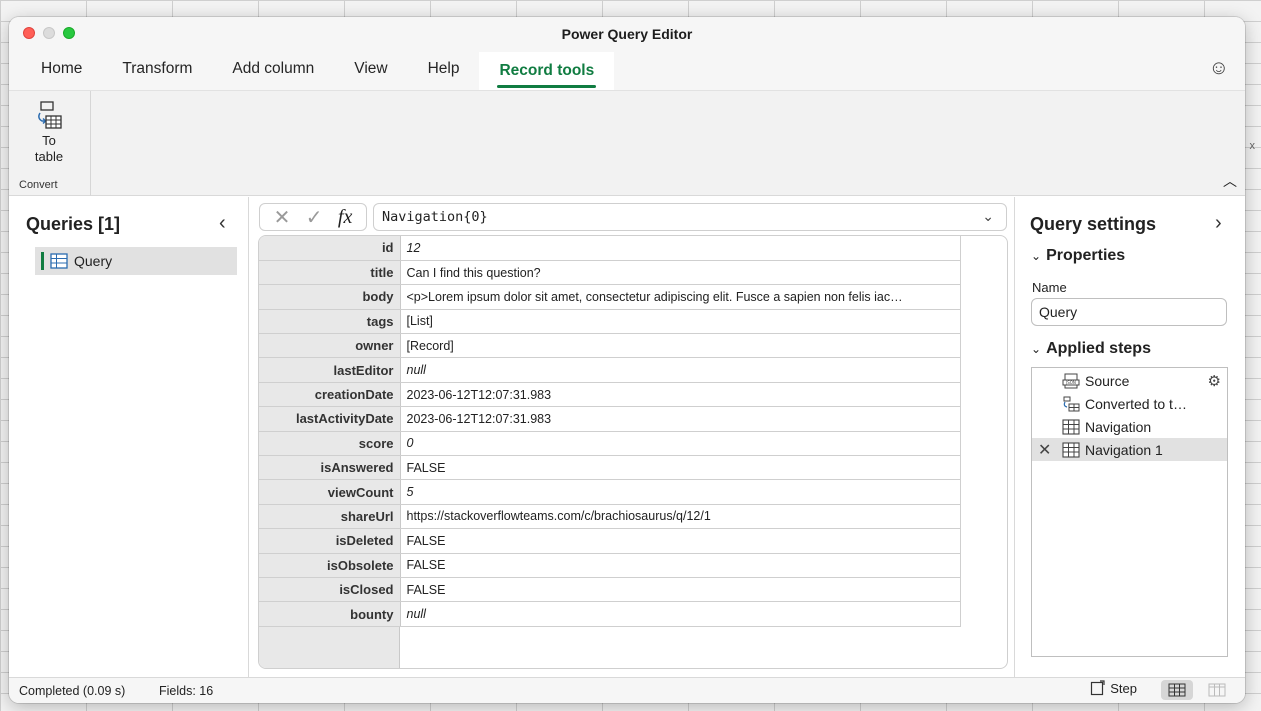  Describe the element at coordinates (610, 565) in the screenshot. I see `record-row: isObsolete FALSE` at that location.